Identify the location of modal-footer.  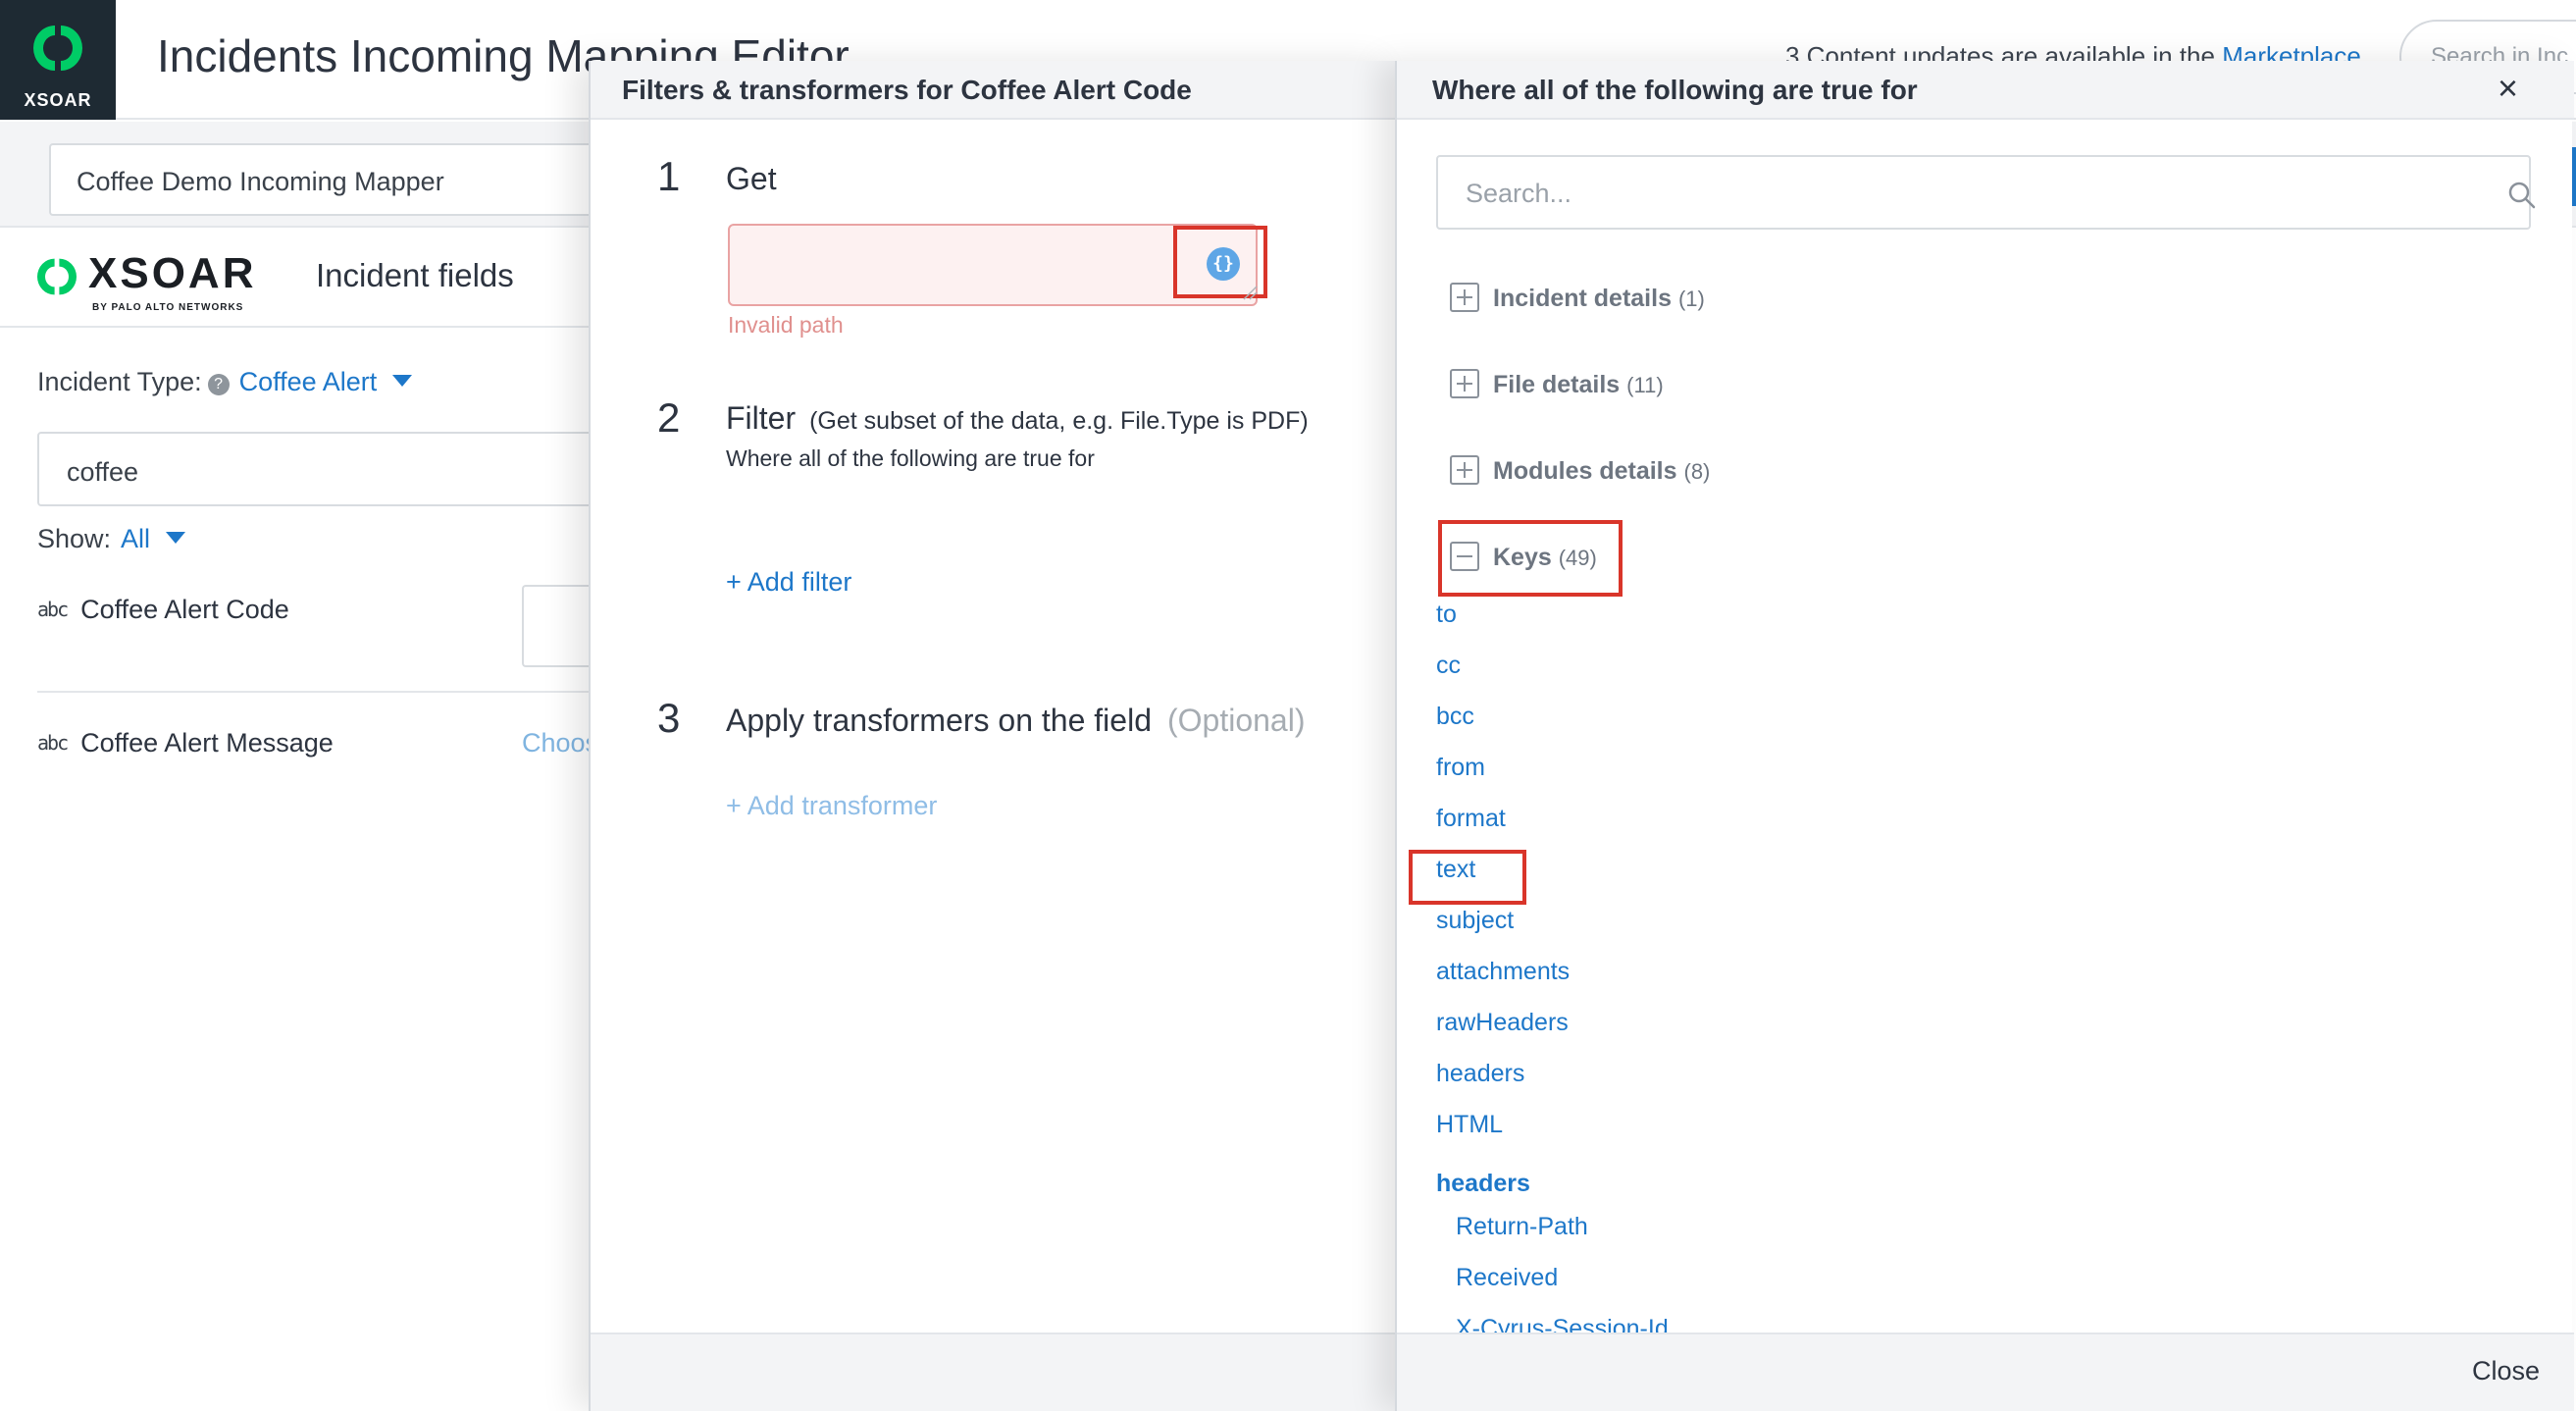
(994, 1372).